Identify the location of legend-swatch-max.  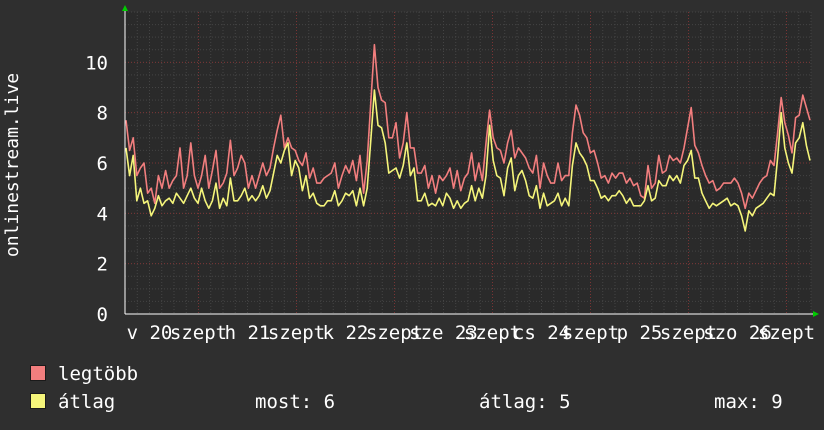
(38, 373).